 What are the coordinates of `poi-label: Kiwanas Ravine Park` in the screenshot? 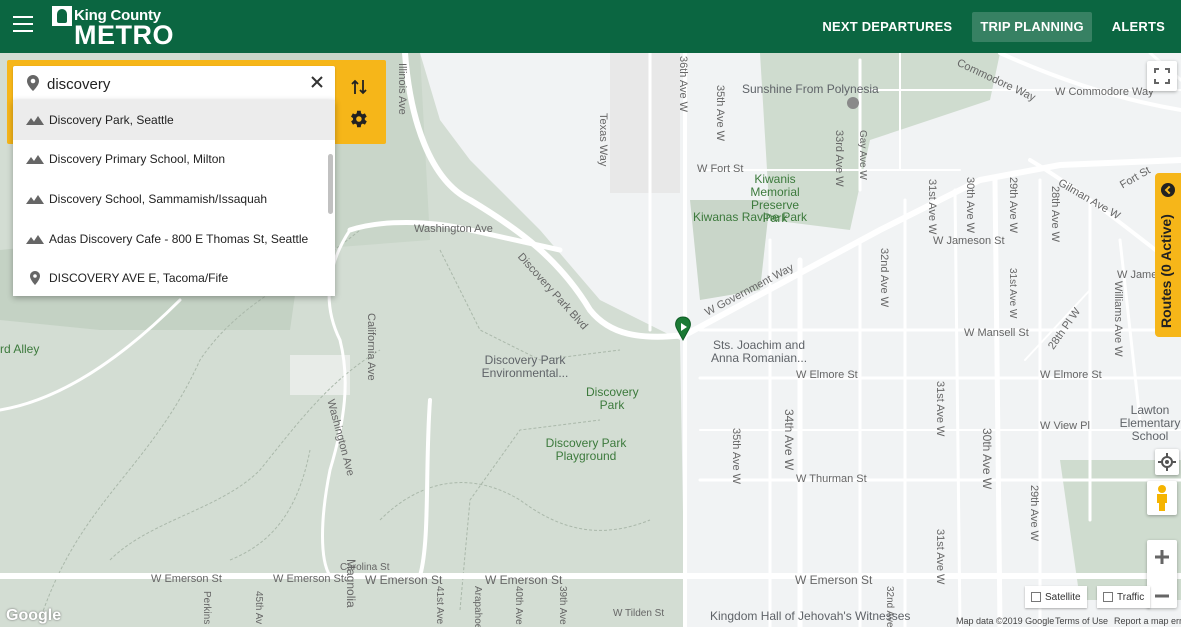 It's located at (750, 217).